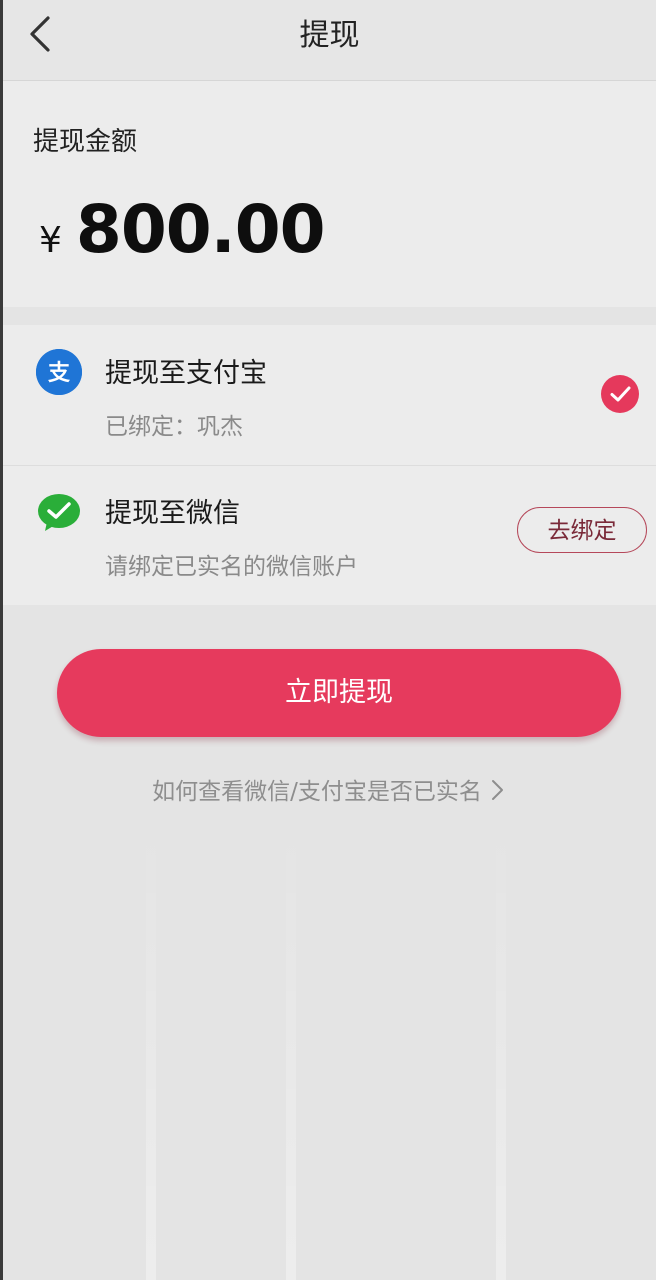 Image resolution: width=656 pixels, height=1280 pixels. What do you see at coordinates (85, 142) in the screenshot?
I see `amount-label: 提现金额` at bounding box center [85, 142].